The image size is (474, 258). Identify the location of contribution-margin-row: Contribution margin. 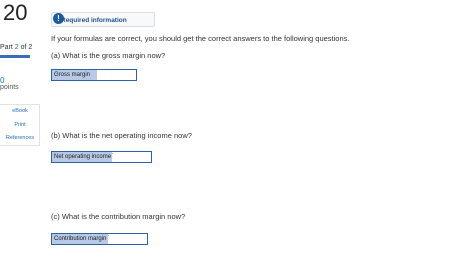
(99, 239).